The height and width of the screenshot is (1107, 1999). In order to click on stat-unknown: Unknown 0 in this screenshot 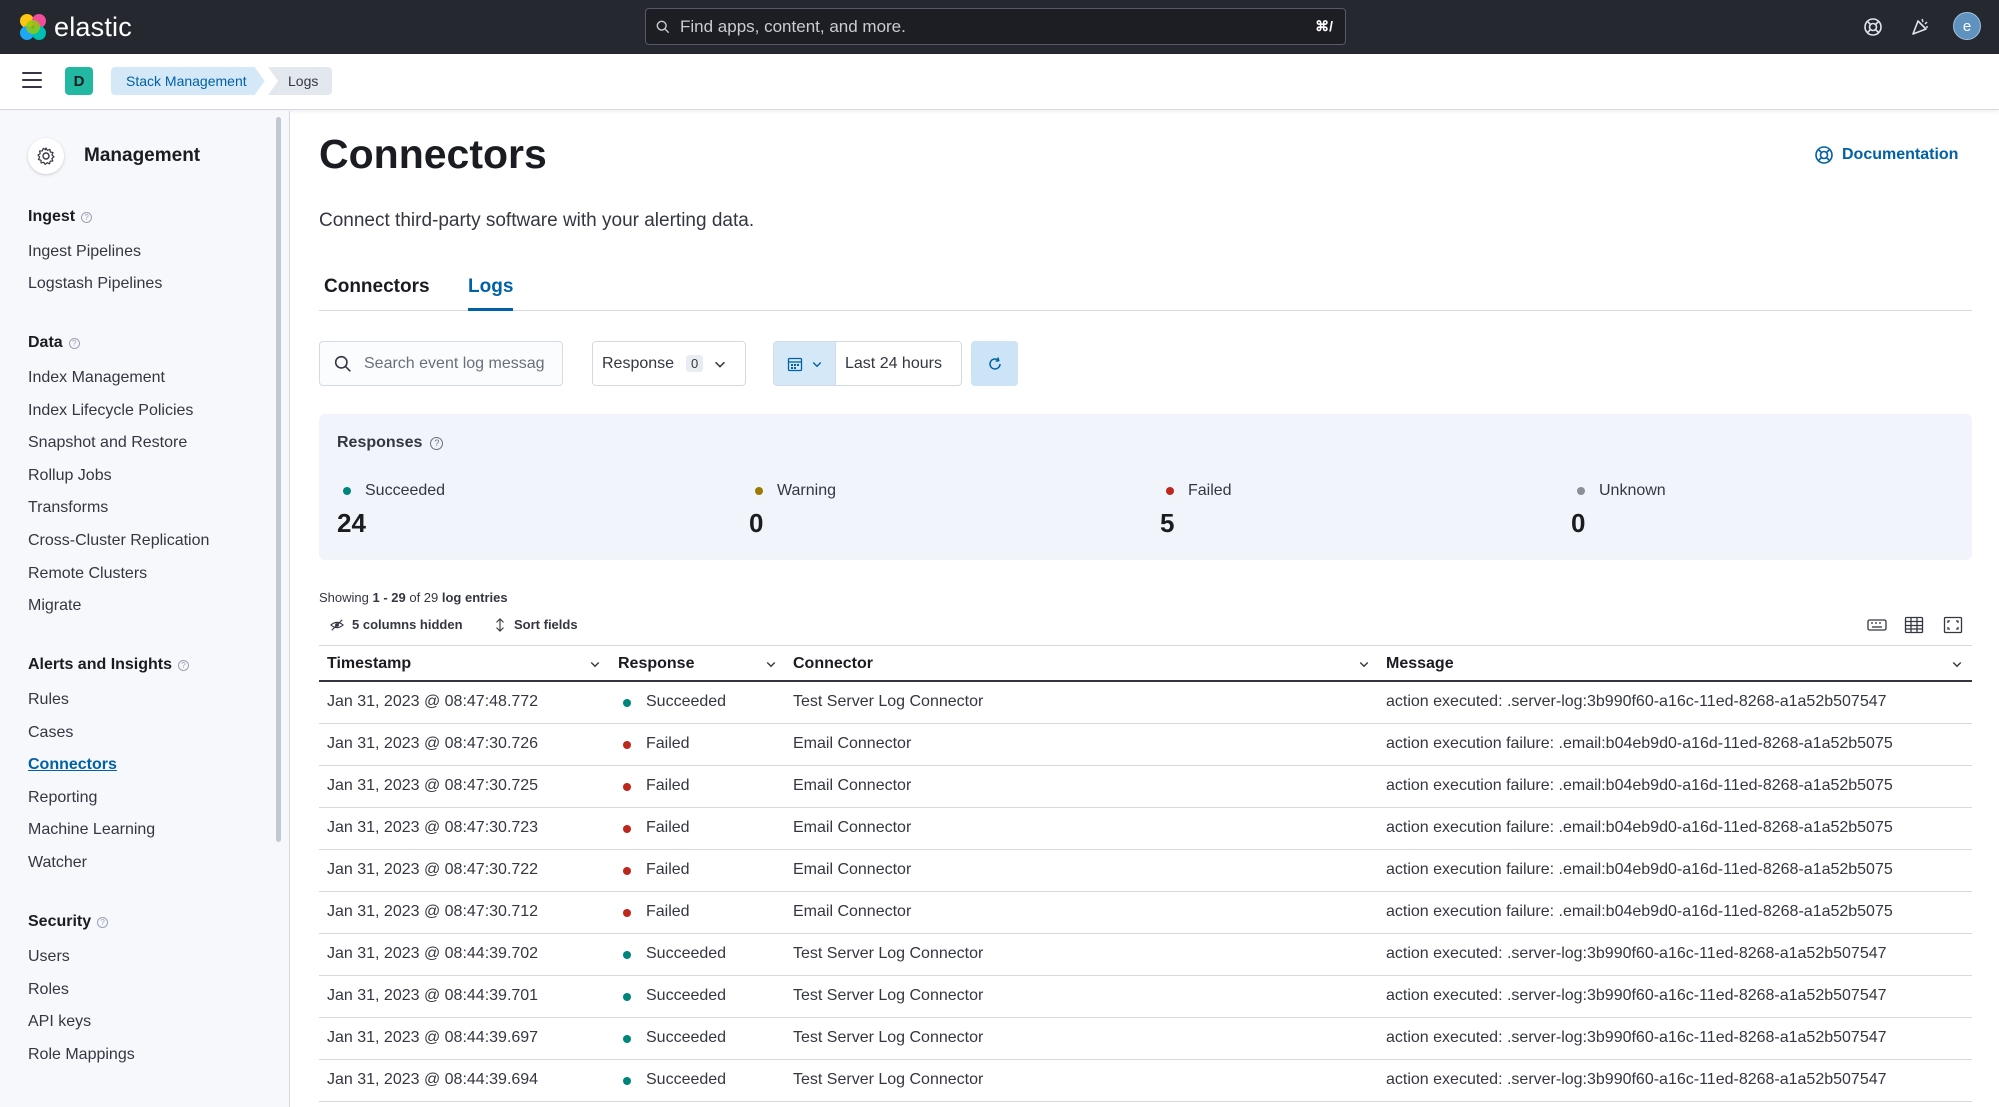, I will do `click(1618, 510)`.